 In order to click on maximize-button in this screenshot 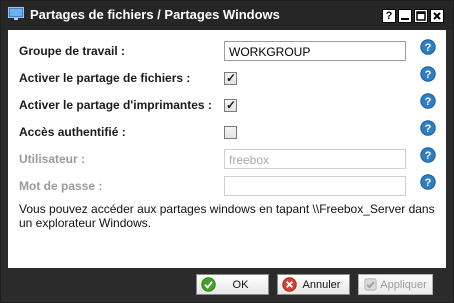, I will do `click(421, 16)`.